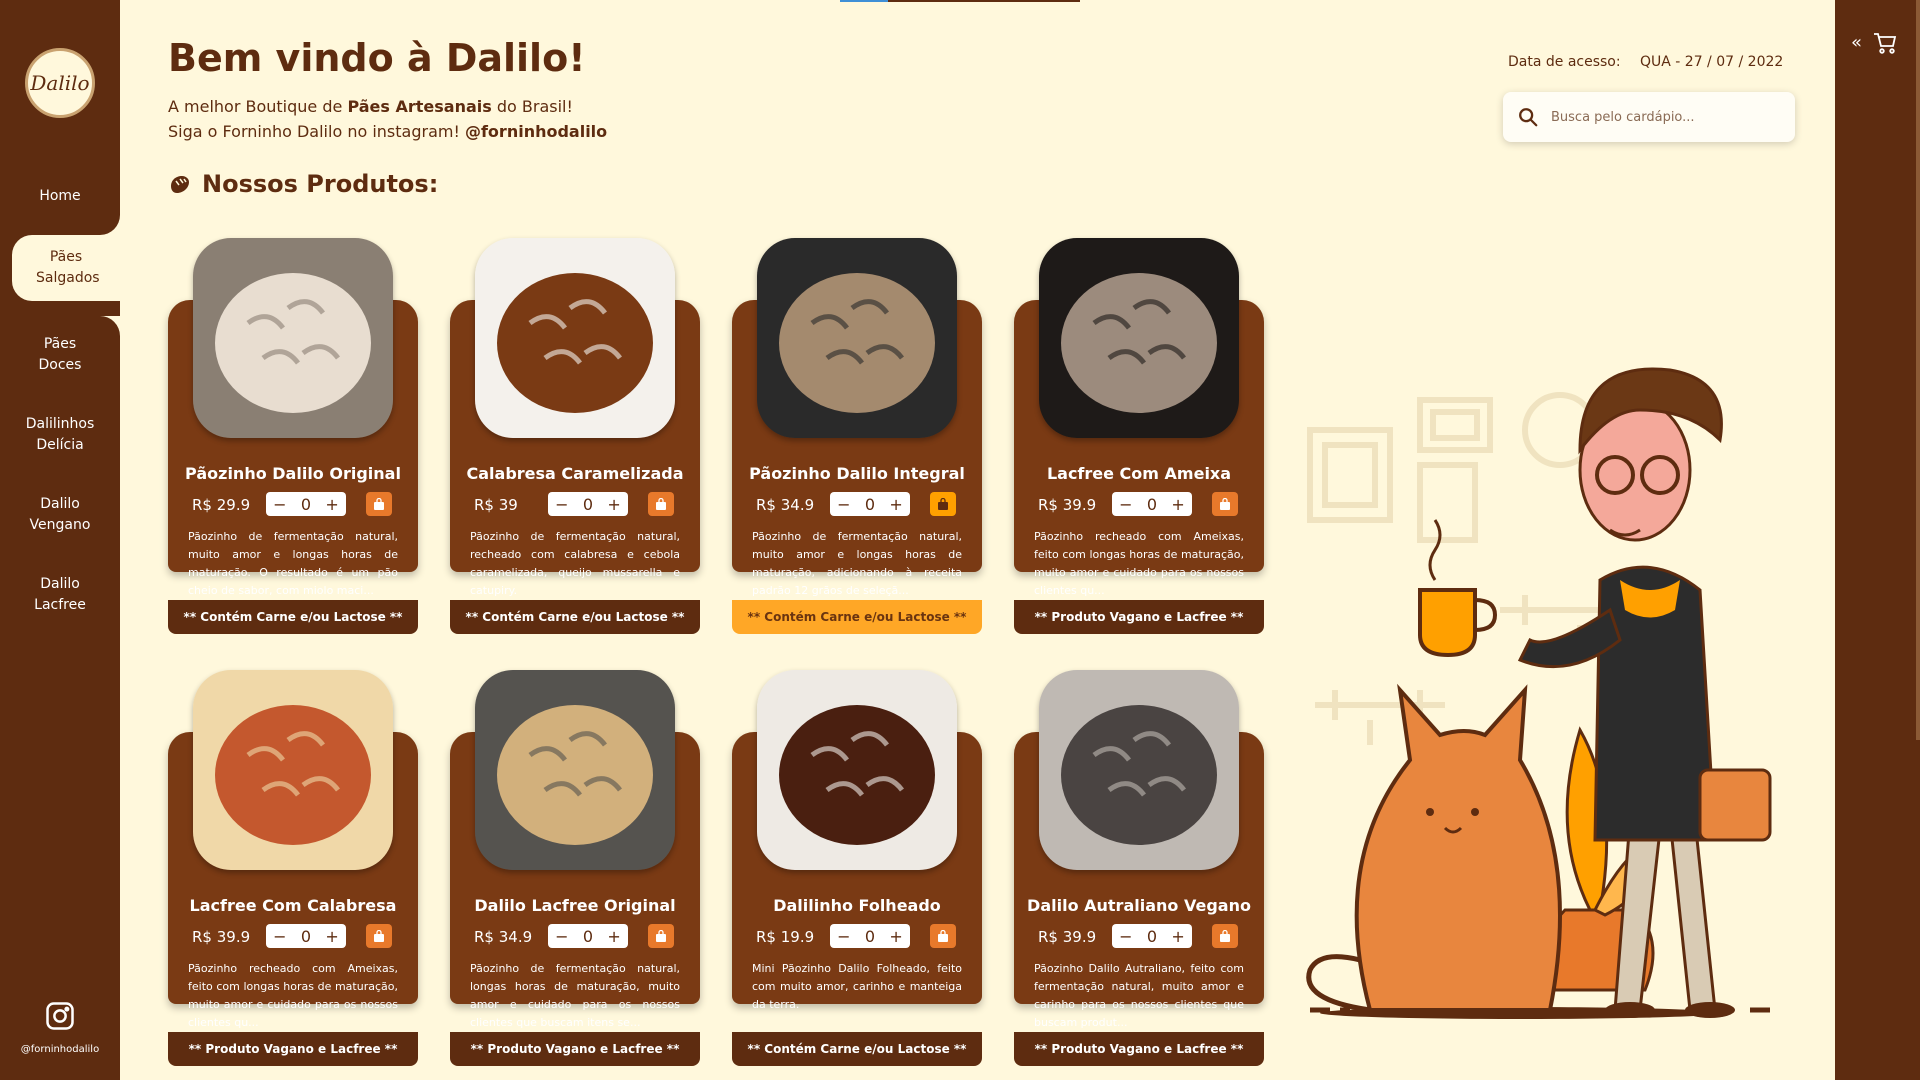  What do you see at coordinates (1139, 905) in the screenshot?
I see `product-name: Dalilo Autraliano Vegano` at bounding box center [1139, 905].